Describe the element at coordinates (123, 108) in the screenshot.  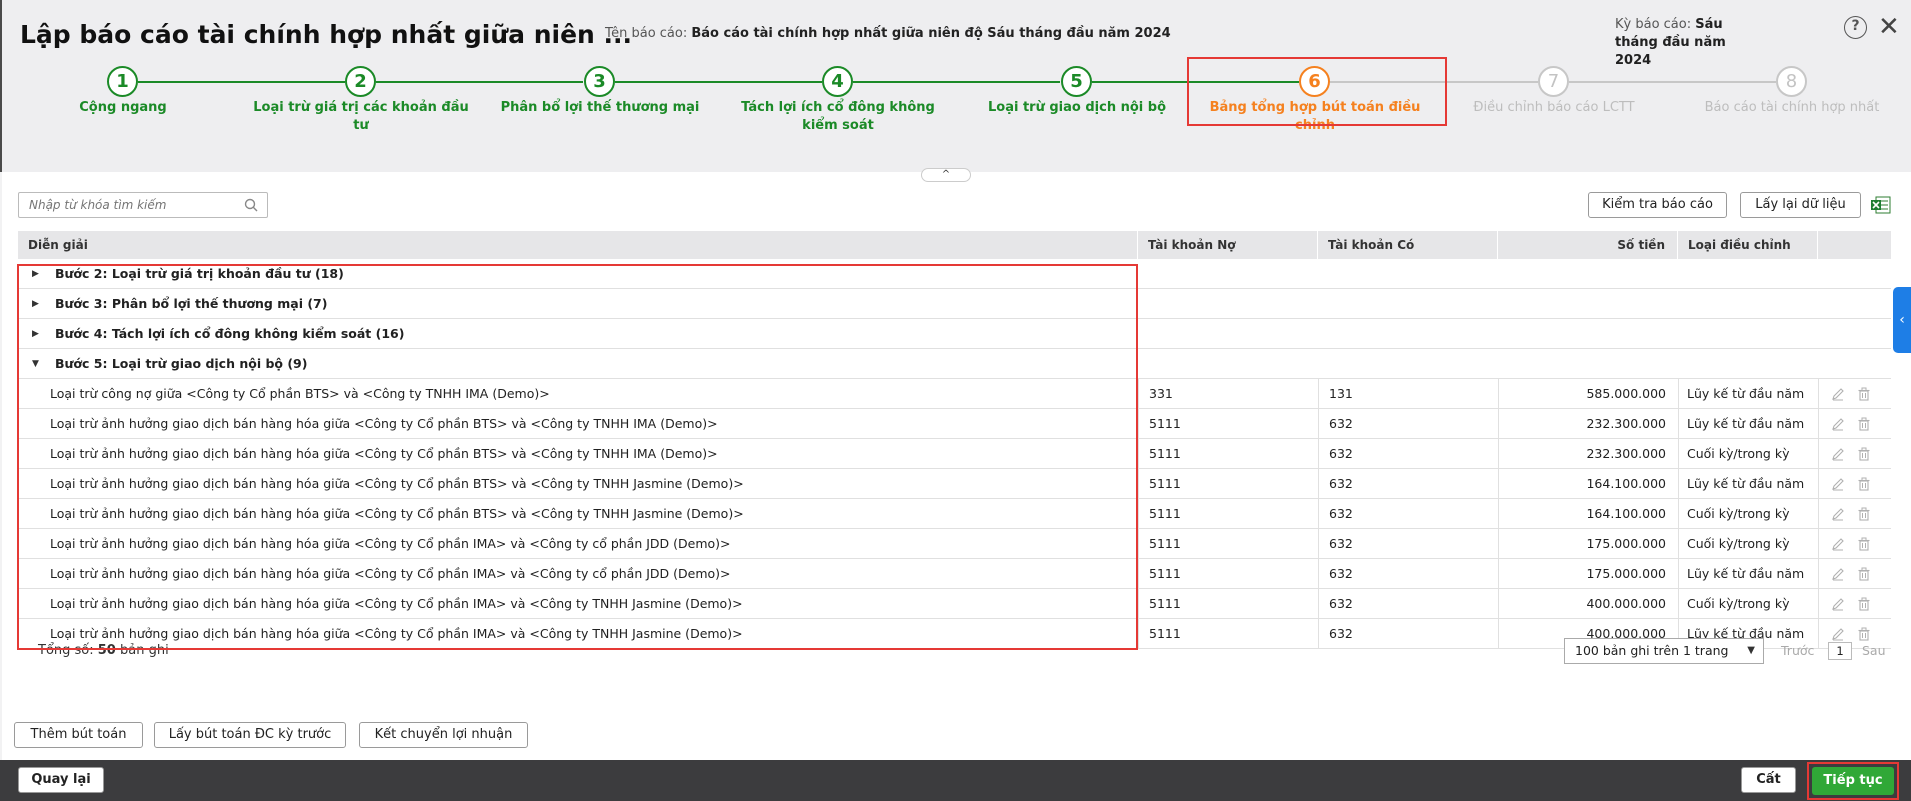
I see `step-1-label: Cộng ngang` at that location.